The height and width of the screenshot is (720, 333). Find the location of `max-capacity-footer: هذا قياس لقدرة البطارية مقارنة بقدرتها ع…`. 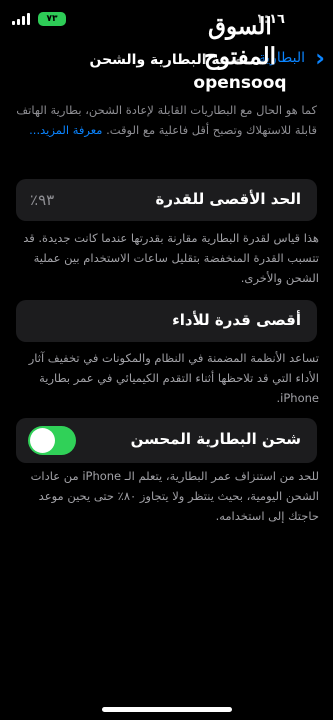

max-capacity-footer: هذا قياس لقدرة البطارية مقارنة بقدرتها ع… is located at coordinates (171, 258).